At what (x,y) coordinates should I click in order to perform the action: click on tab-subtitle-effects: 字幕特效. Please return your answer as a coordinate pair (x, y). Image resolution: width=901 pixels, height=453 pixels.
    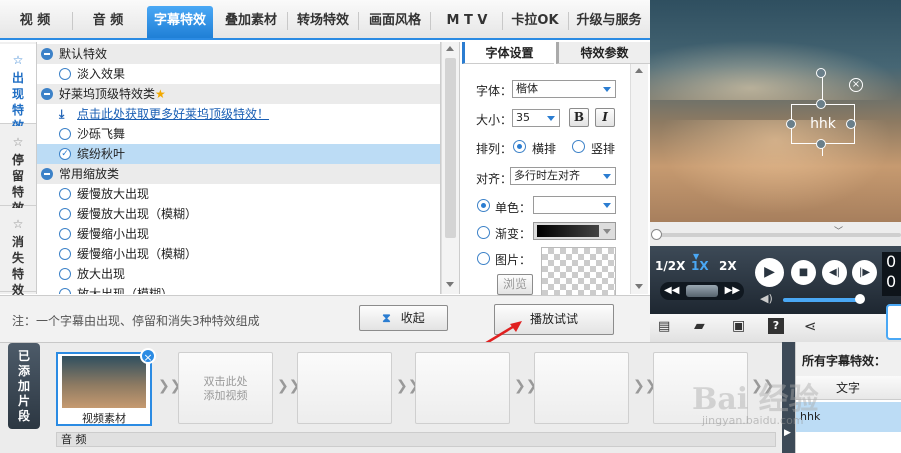
    Looking at the image, I should click on (180, 22).